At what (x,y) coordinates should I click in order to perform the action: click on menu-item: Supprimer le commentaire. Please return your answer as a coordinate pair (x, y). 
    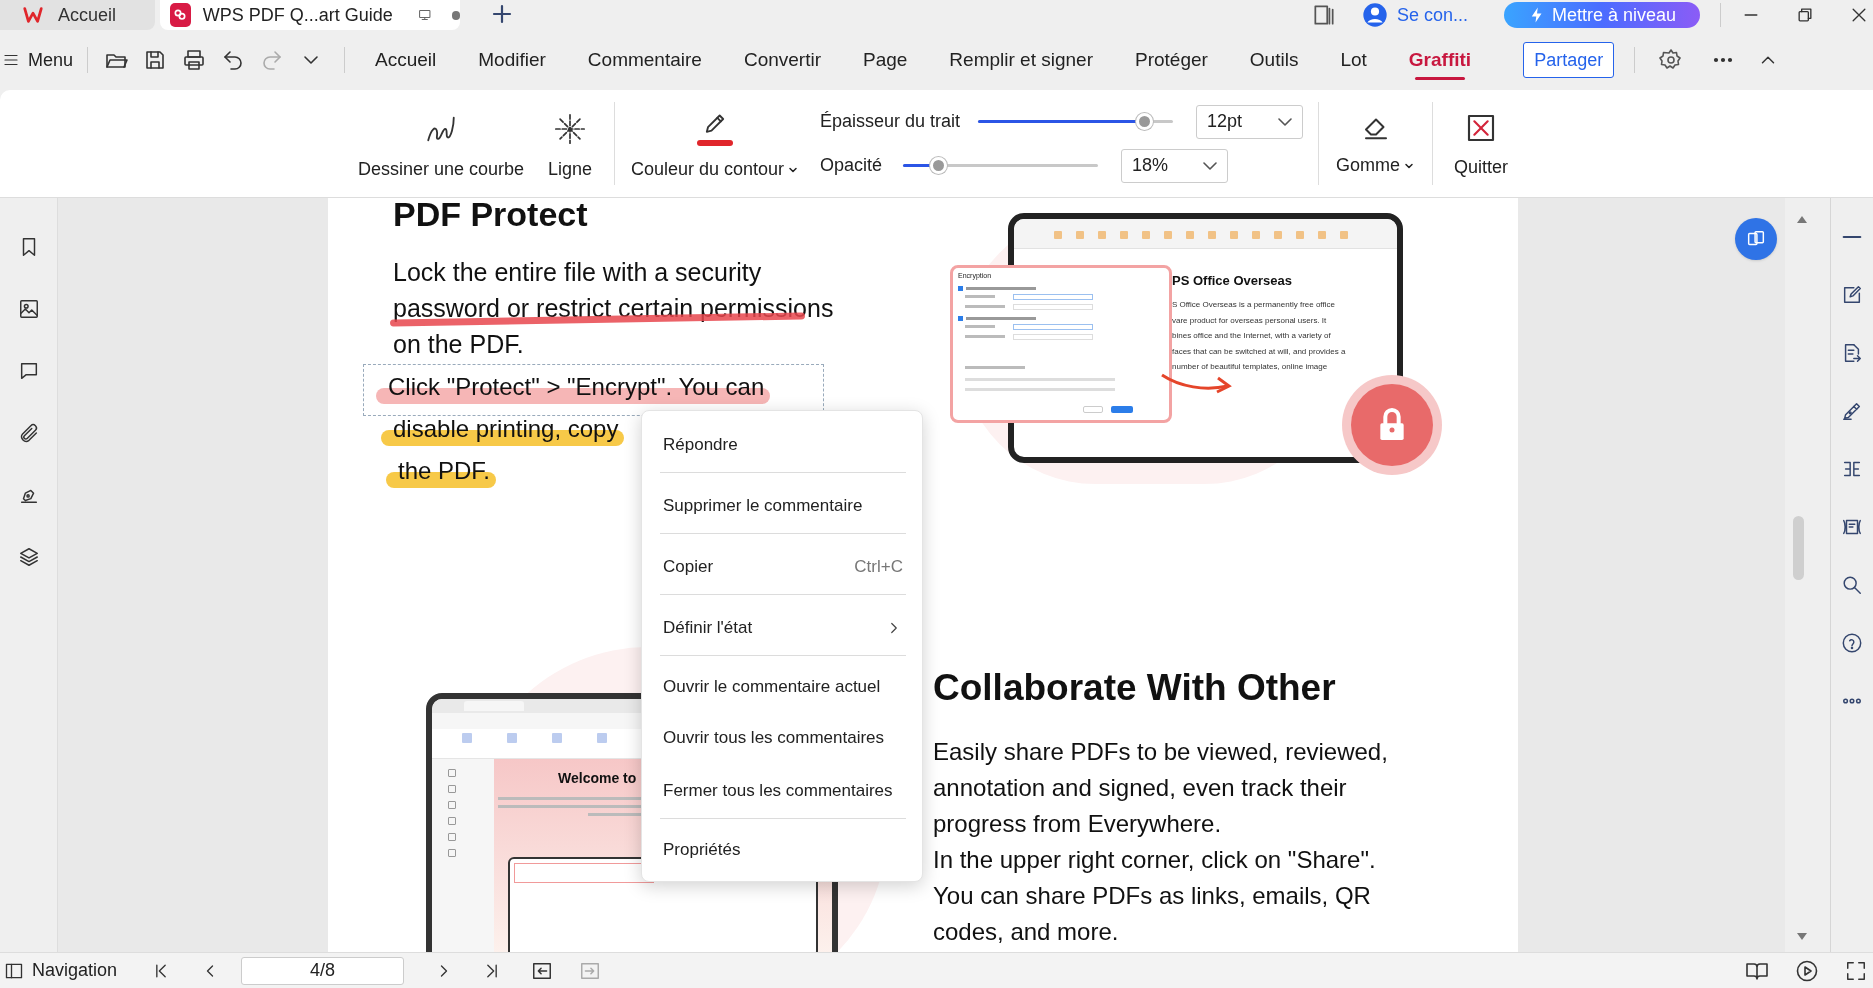
    Looking at the image, I should click on (783, 506).